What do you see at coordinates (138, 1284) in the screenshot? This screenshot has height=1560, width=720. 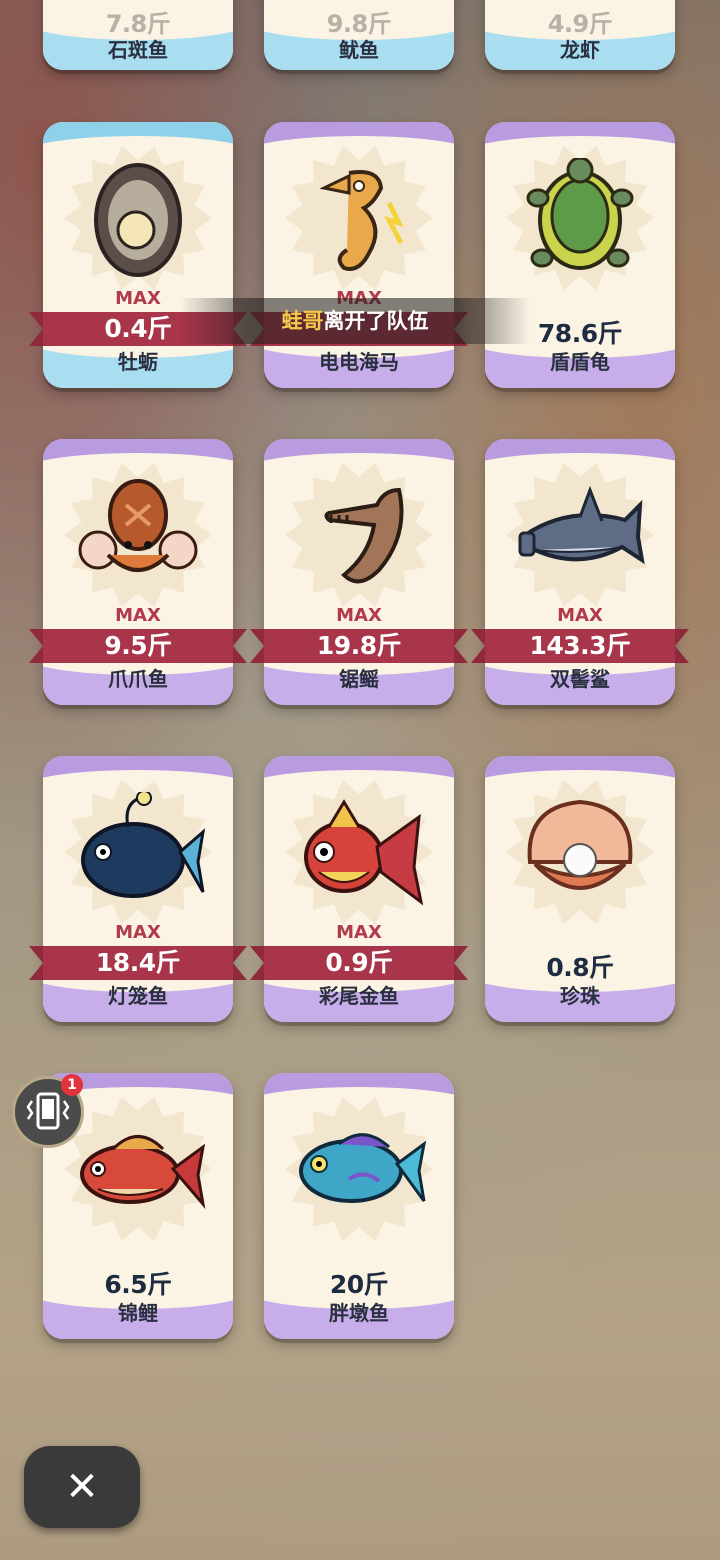 I see `card-weight: 6.5斤` at bounding box center [138, 1284].